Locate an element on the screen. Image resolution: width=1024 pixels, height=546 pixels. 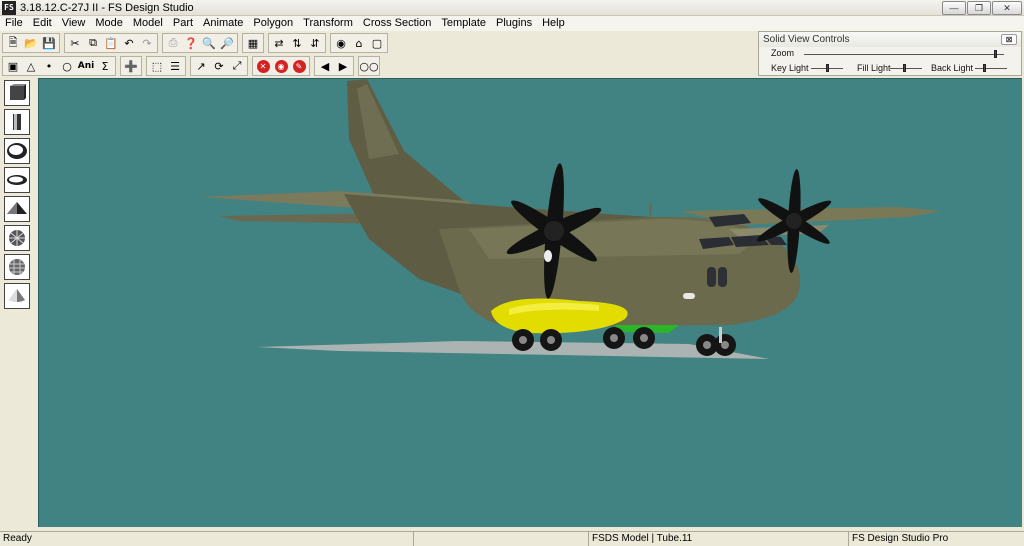
key-light-slider is located at coordinates (827, 68).